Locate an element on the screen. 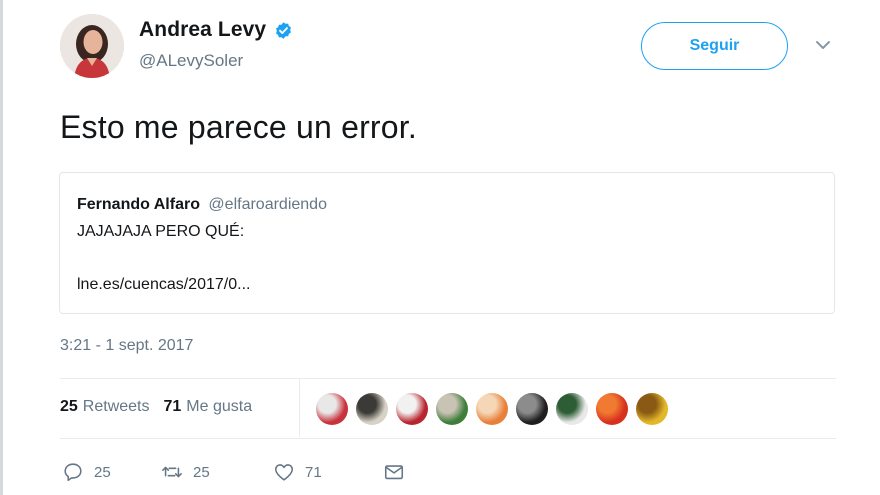 The image size is (880, 495). retweets-stat: 25 Retweets is located at coordinates (105, 407).